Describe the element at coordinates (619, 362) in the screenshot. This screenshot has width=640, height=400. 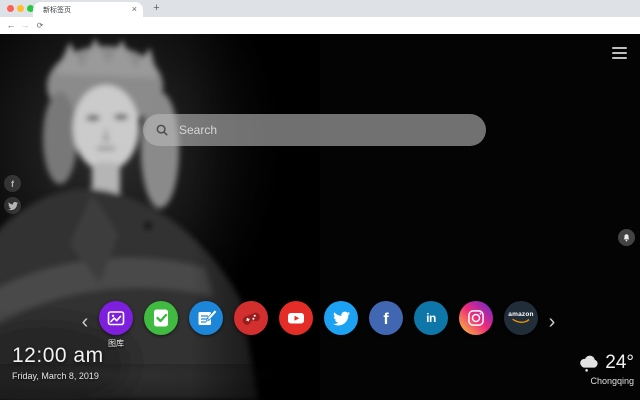
I see `weather-temperature: 24°` at that location.